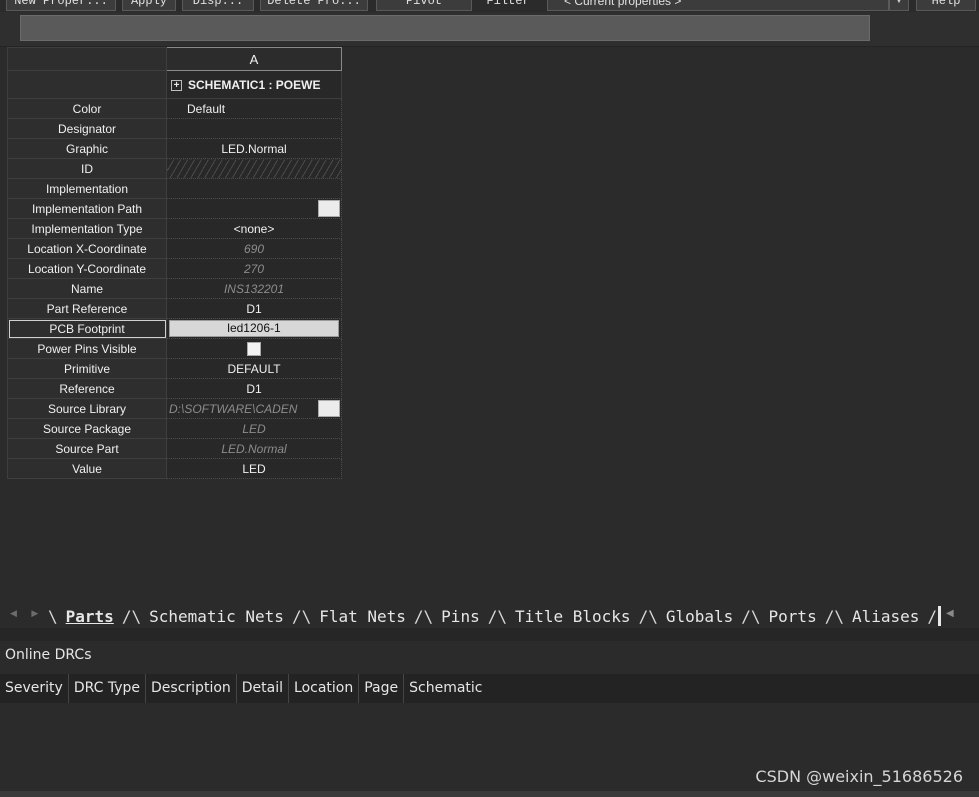  Describe the element at coordinates (885, 617) in the screenshot. I see `tab-aliases: Aliases` at that location.